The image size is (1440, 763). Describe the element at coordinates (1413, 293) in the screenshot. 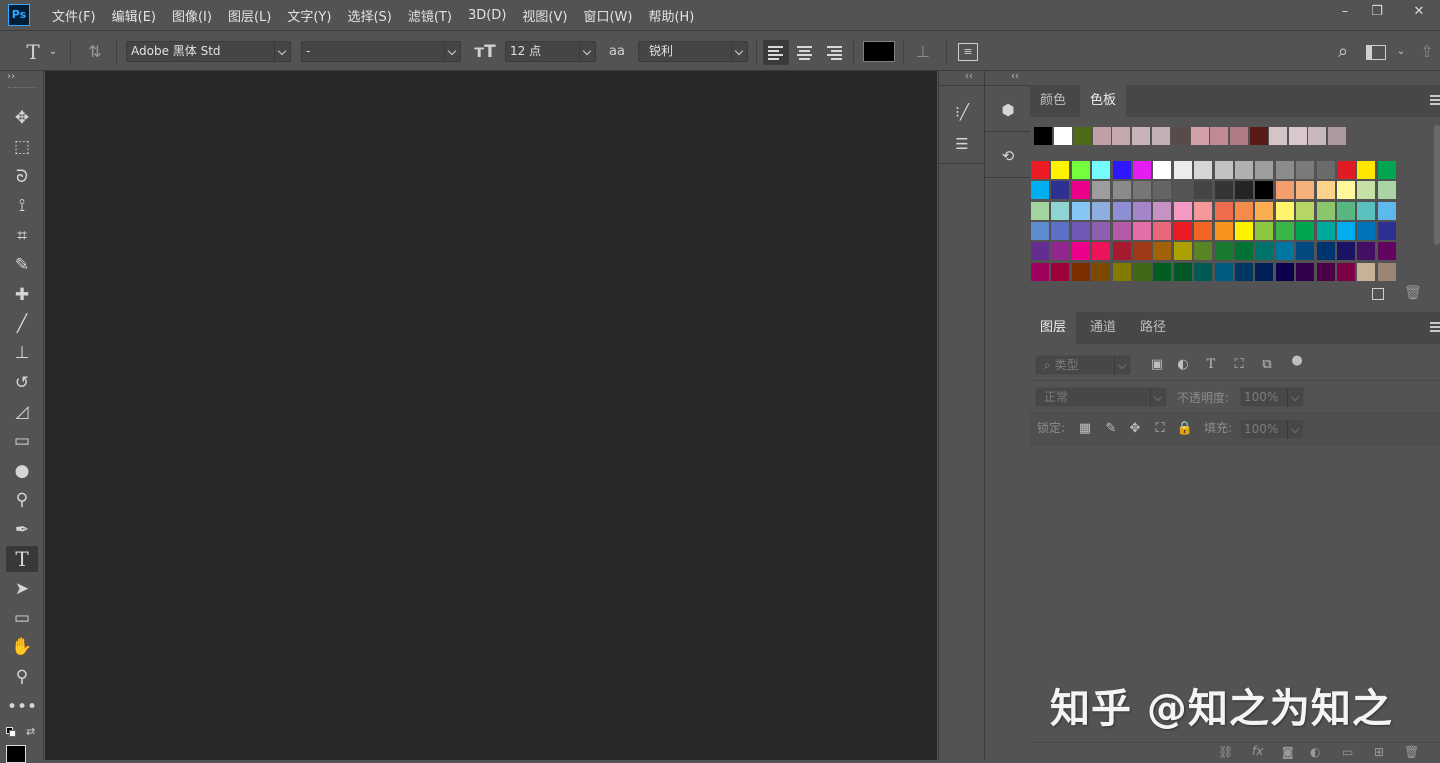

I see `delete-swatch-icon: 🗑` at that location.